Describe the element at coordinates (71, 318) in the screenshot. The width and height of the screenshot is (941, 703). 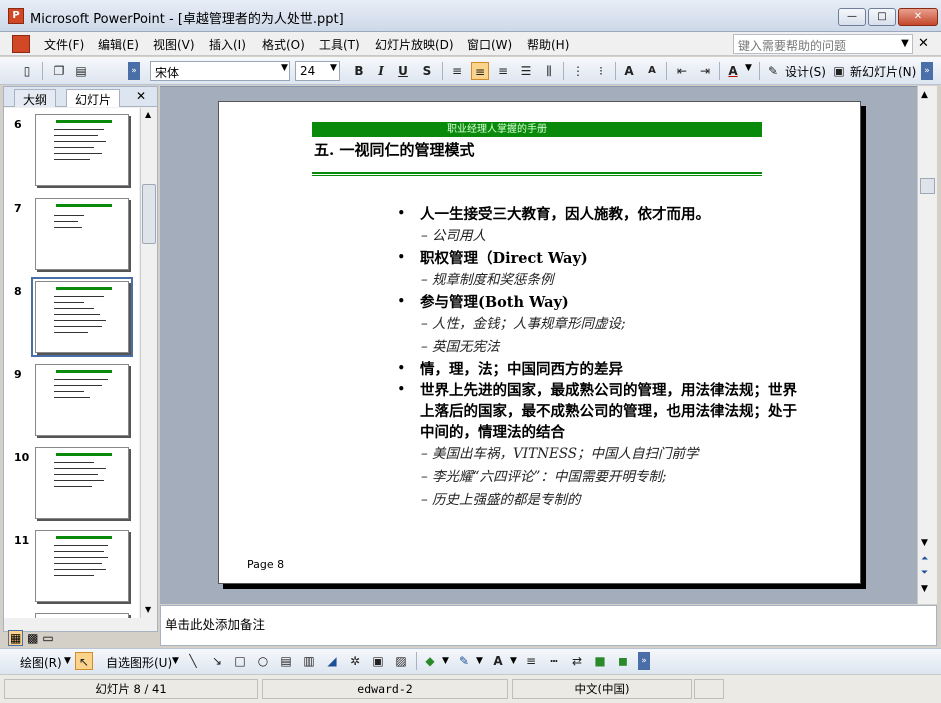
I see `thumbnail-slide-8: 8` at that location.